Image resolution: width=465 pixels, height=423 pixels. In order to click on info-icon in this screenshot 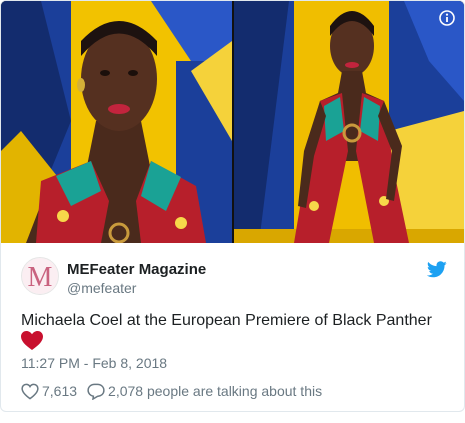, I will do `click(447, 18)`.